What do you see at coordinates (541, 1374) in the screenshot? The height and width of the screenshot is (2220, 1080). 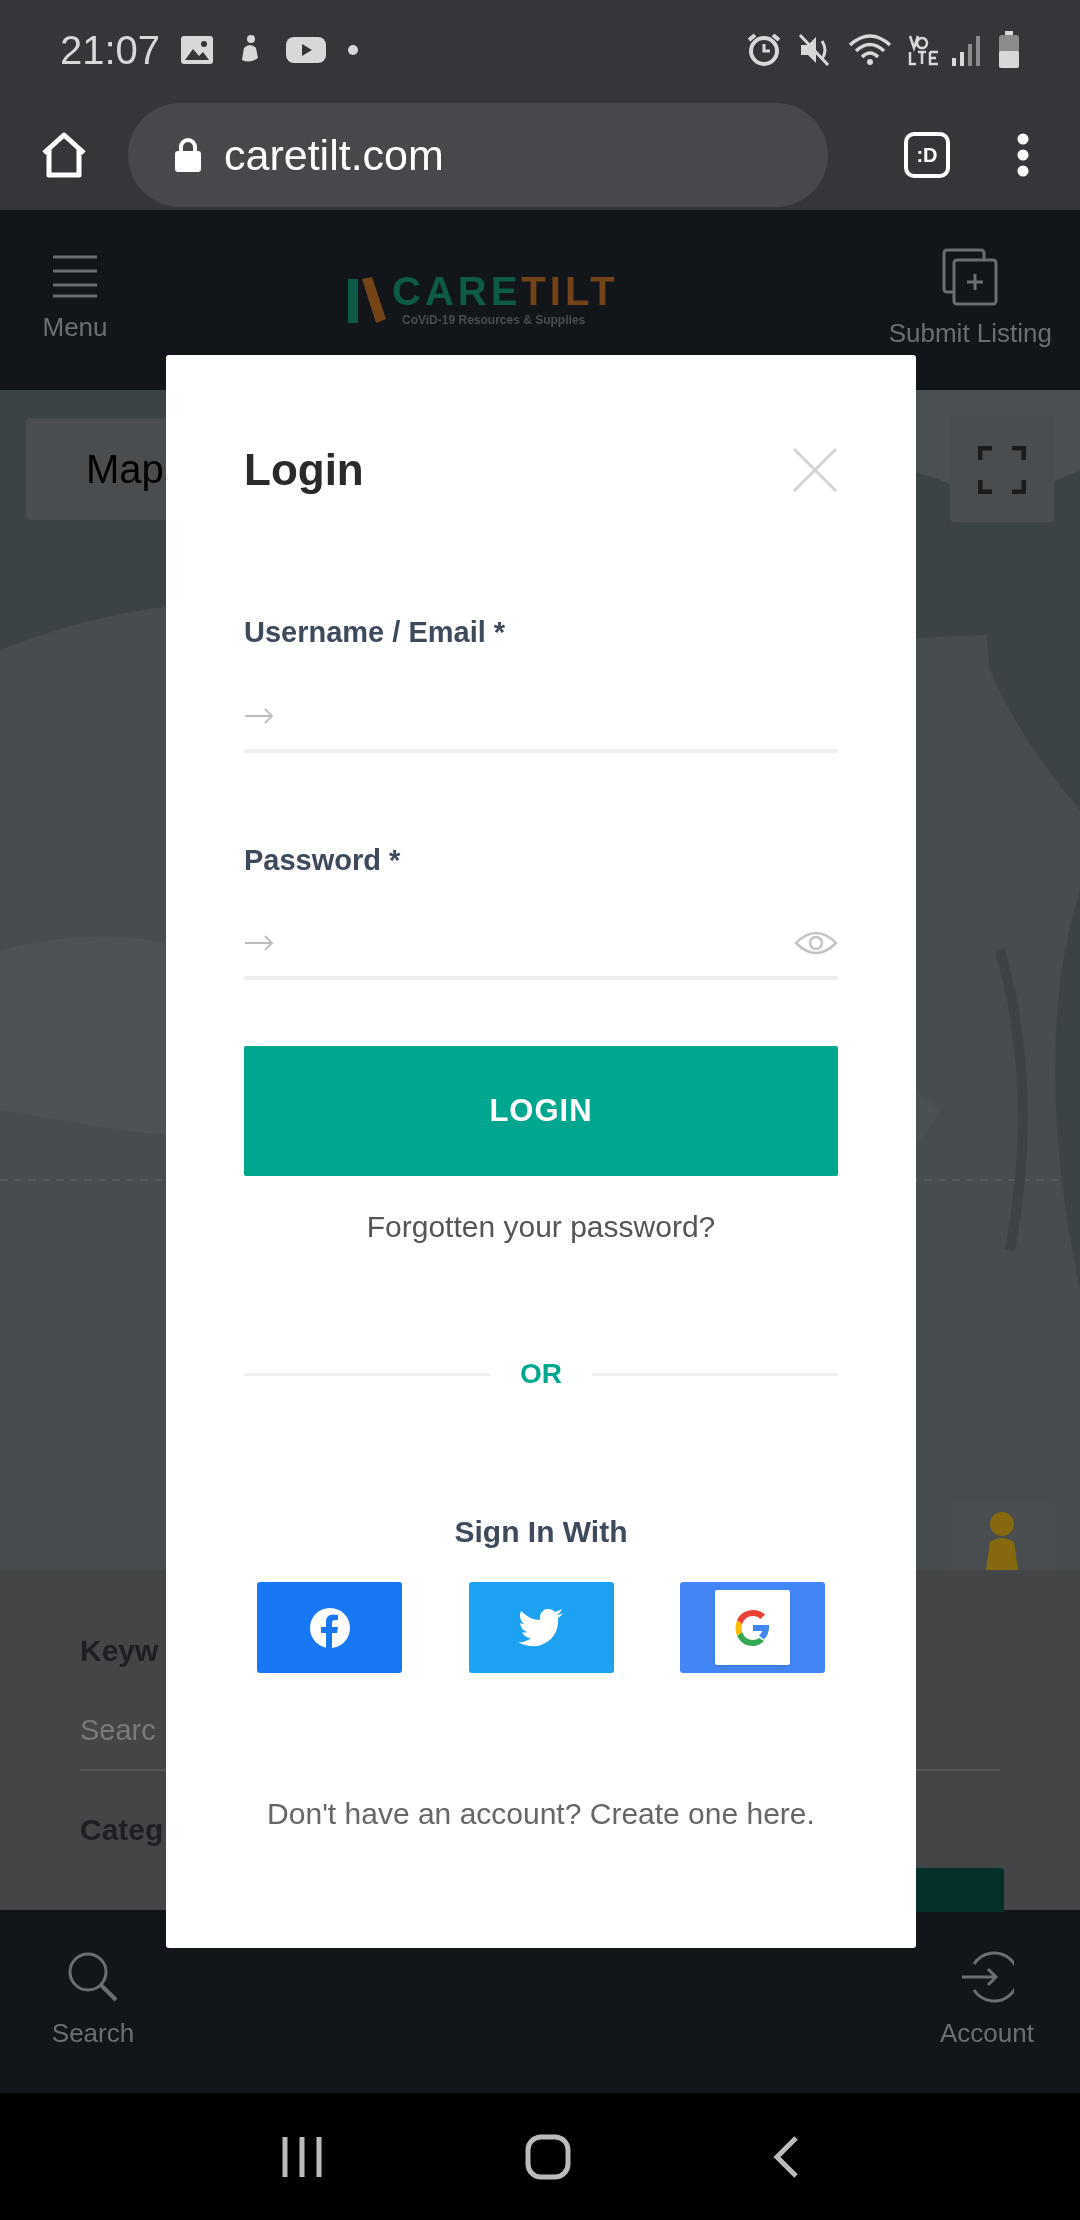 I see `or-divider-text: OR` at bounding box center [541, 1374].